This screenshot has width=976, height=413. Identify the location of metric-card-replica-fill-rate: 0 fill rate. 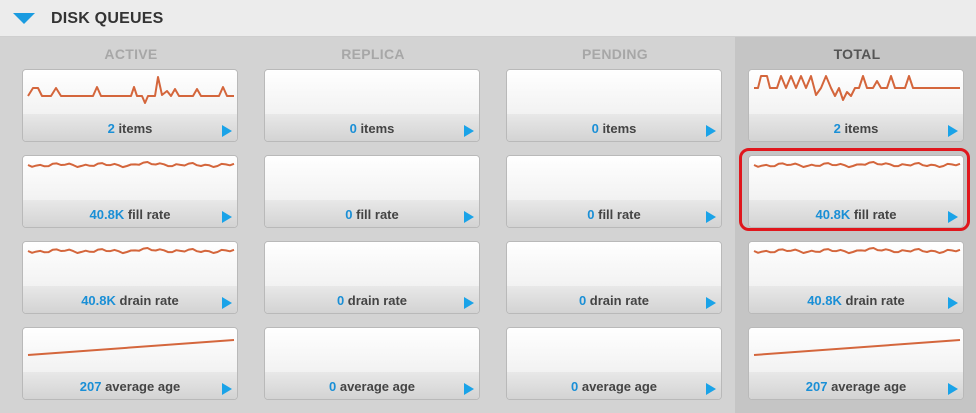
(372, 191).